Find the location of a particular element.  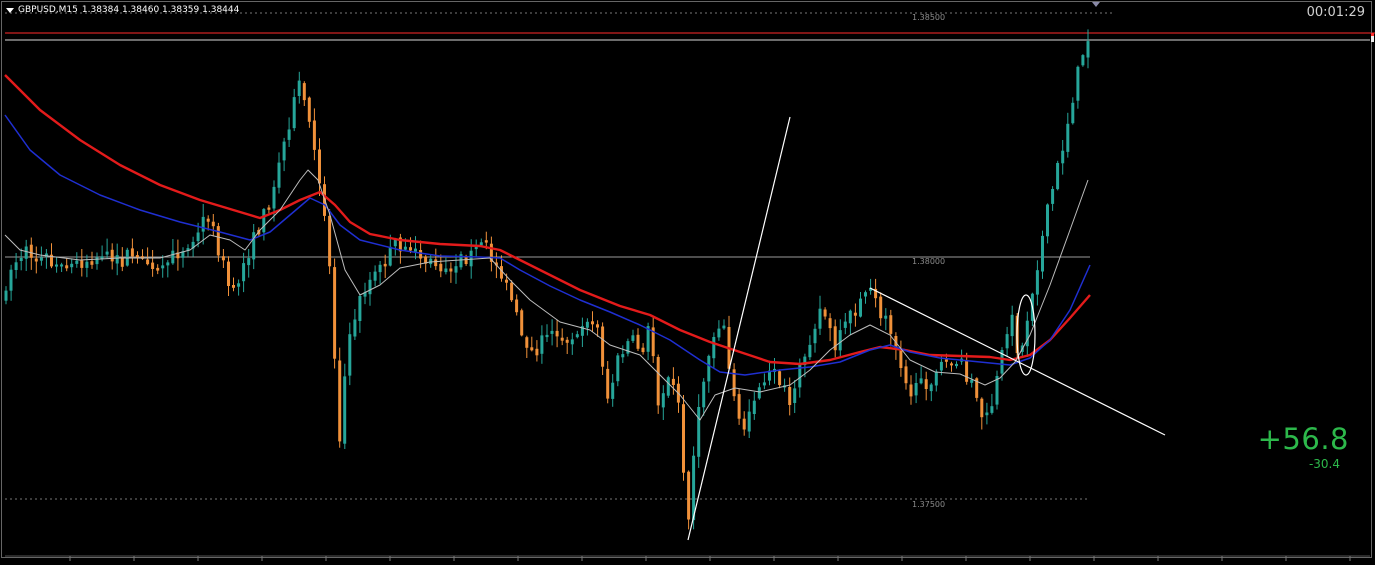

bar-countdown-timer: 00:01:29 is located at coordinates (1335, 12).